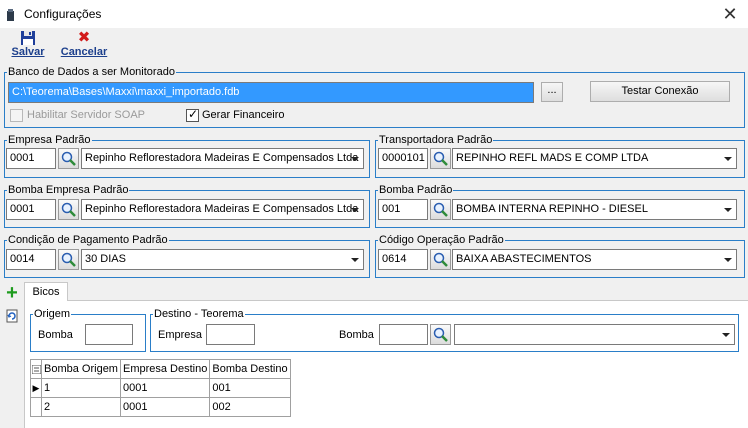 This screenshot has width=748, height=428. What do you see at coordinates (594, 334) in the screenshot?
I see `destino-bomba-select` at bounding box center [594, 334].